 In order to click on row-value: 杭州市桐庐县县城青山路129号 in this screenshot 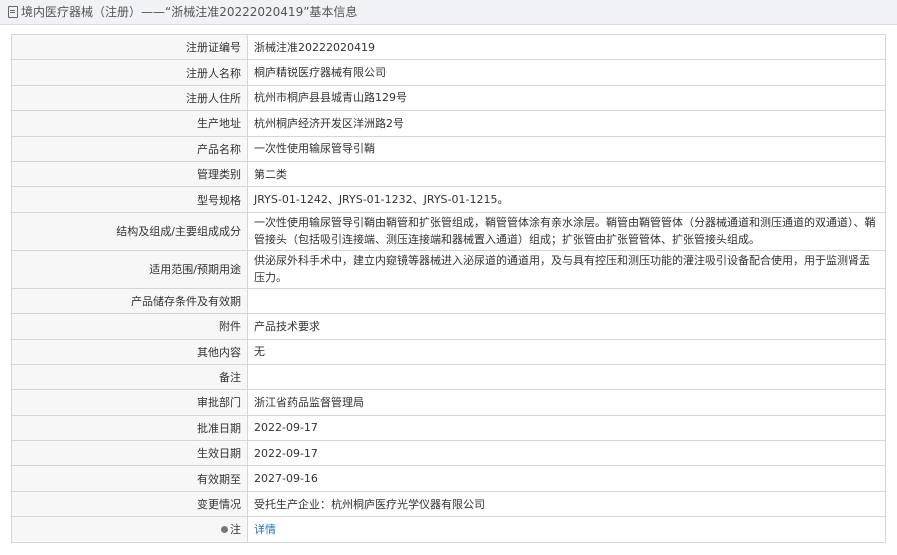, I will do `click(566, 98)`.